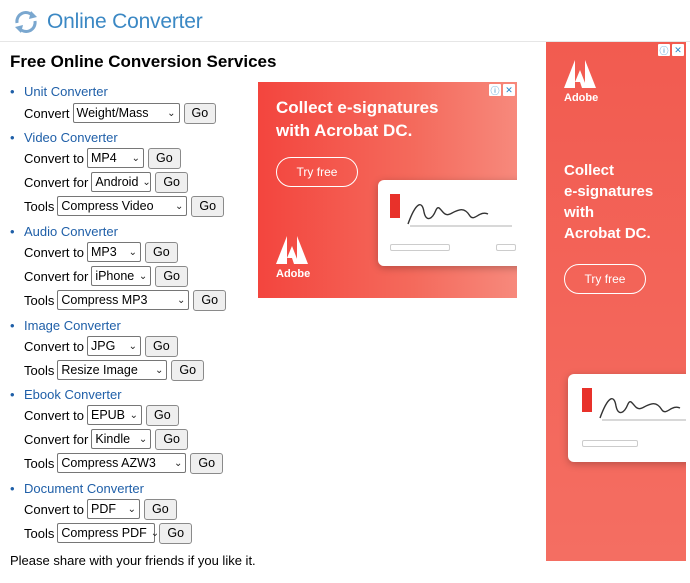 The width and height of the screenshot is (690, 583). I want to click on unit-select: Weight/Mass ⌄, so click(126, 113).